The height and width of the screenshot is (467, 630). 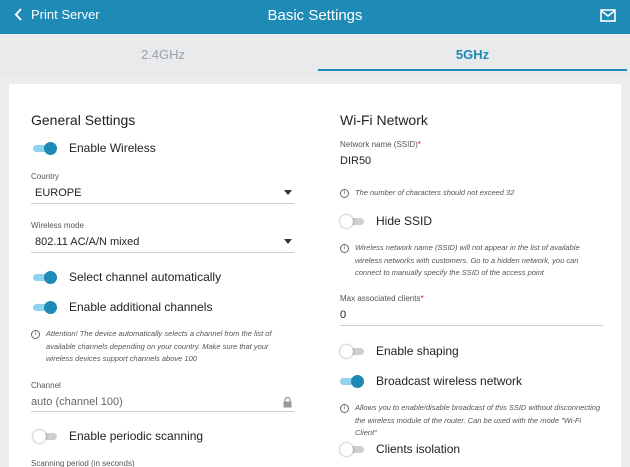 I want to click on shaping-toggle: Enable shaping, so click(x=399, y=351).